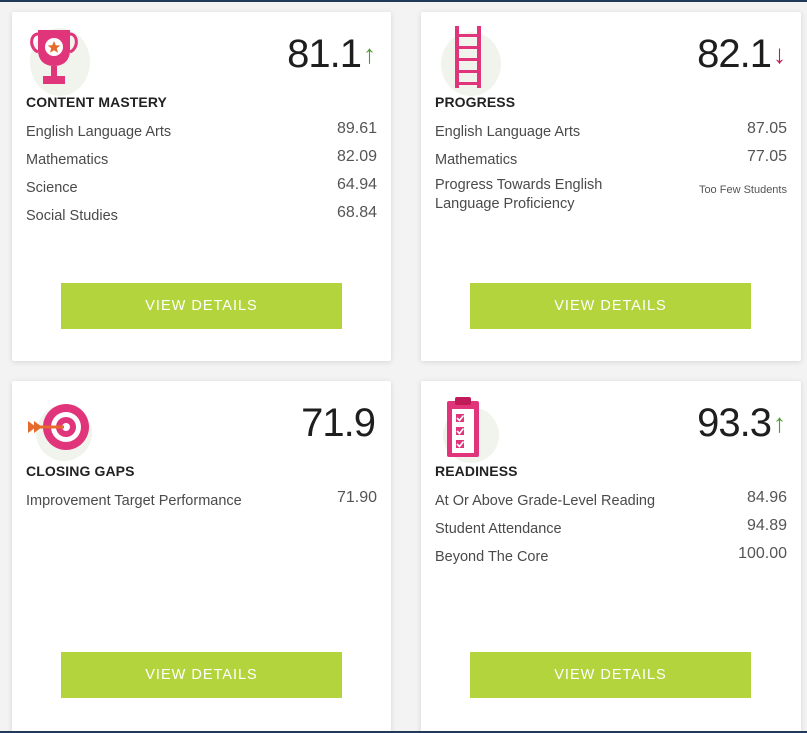  I want to click on metric-row: Improvement Target Performance 71.90, so click(201, 503).